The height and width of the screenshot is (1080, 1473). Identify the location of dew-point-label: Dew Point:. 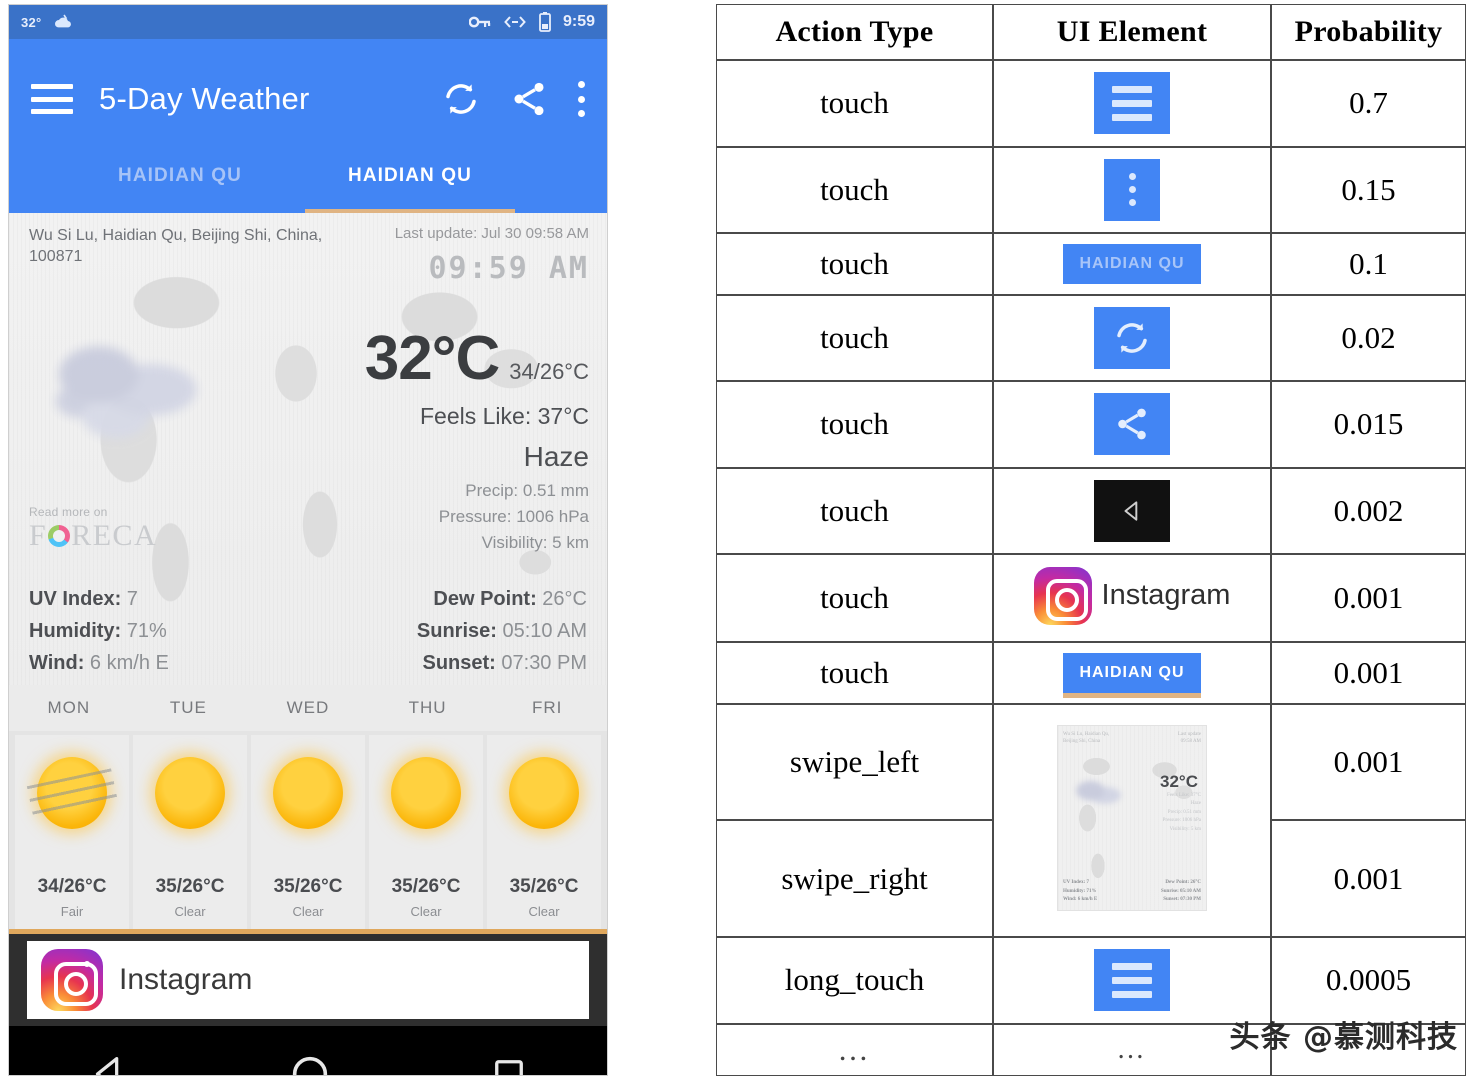
(485, 599).